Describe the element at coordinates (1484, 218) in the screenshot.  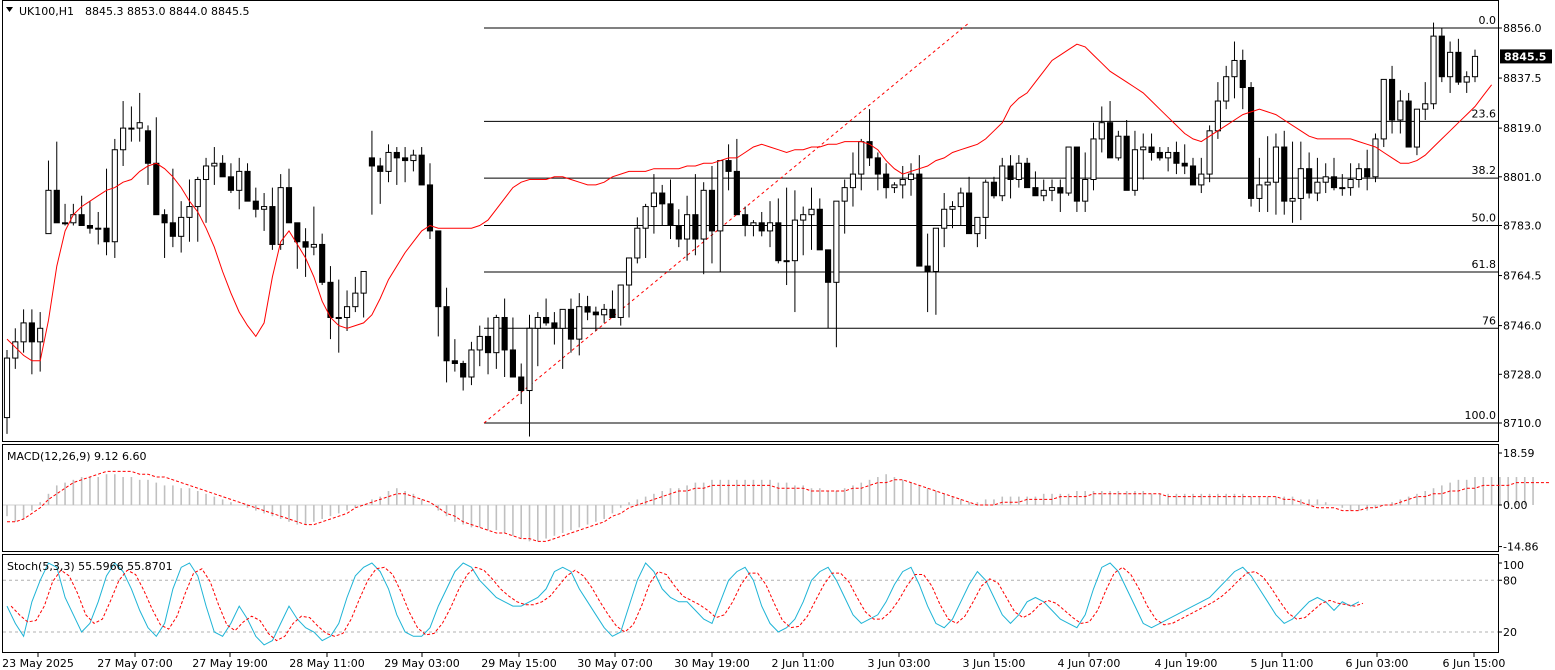
I see `fib-level-label: 50.0` at that location.